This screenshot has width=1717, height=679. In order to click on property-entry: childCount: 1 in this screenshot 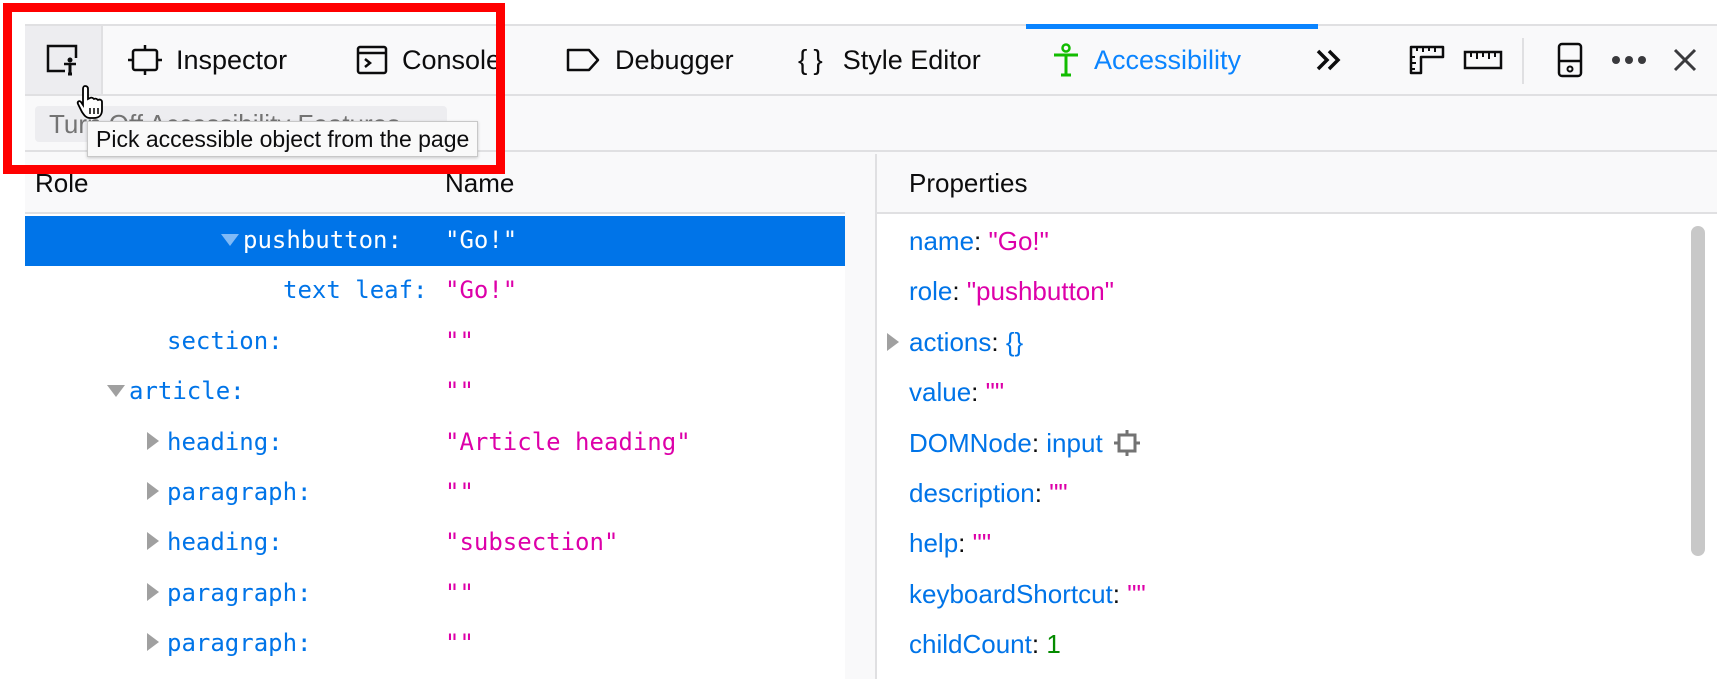, I will do `click(985, 644)`.